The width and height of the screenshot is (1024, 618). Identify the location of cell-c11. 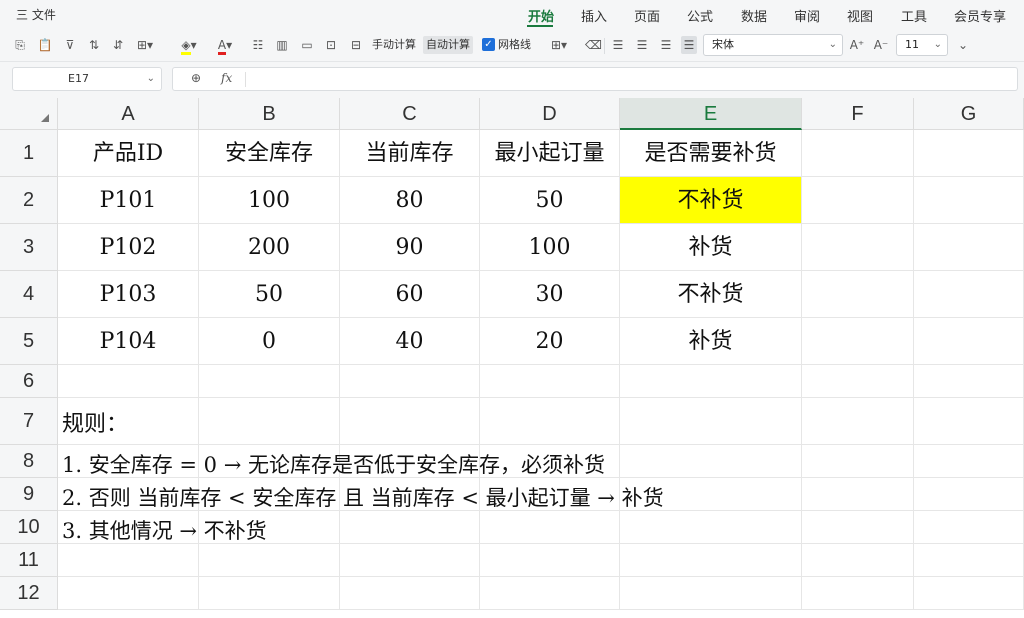
(410, 560).